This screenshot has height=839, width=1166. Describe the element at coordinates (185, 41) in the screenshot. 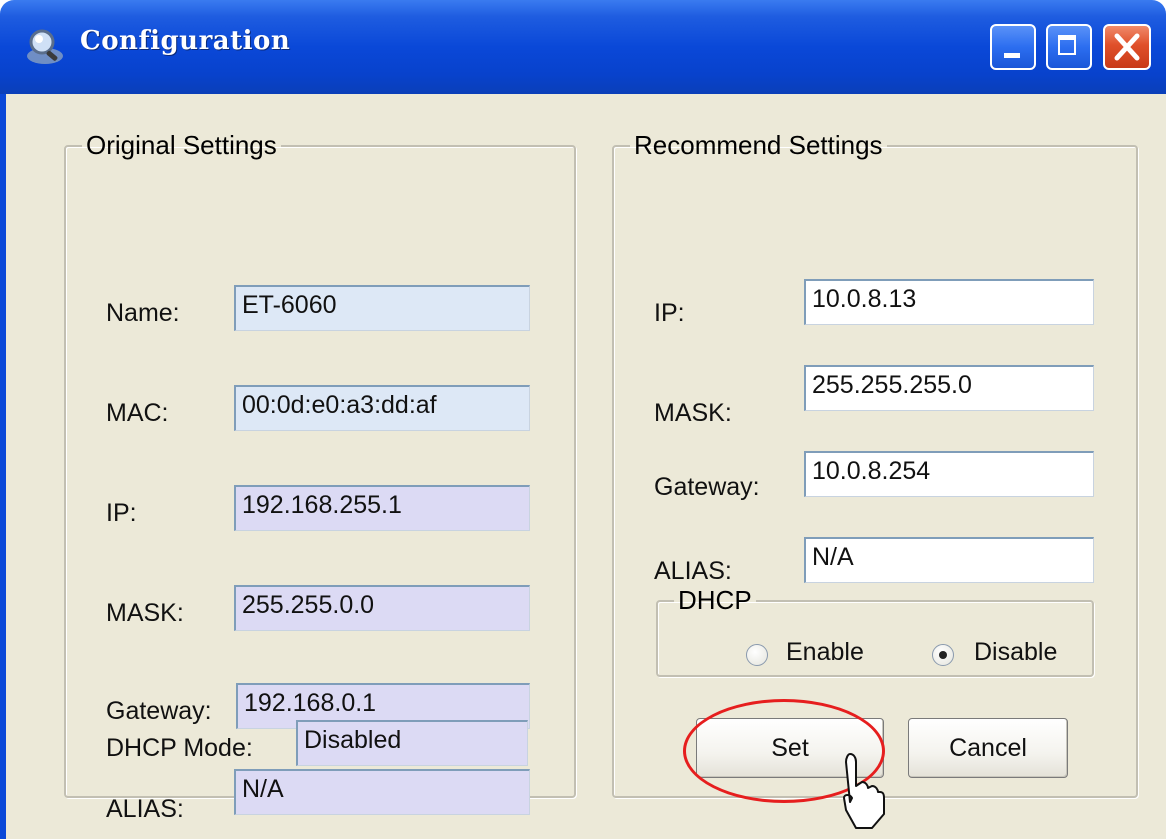

I see `window-title: Configuration` at that location.